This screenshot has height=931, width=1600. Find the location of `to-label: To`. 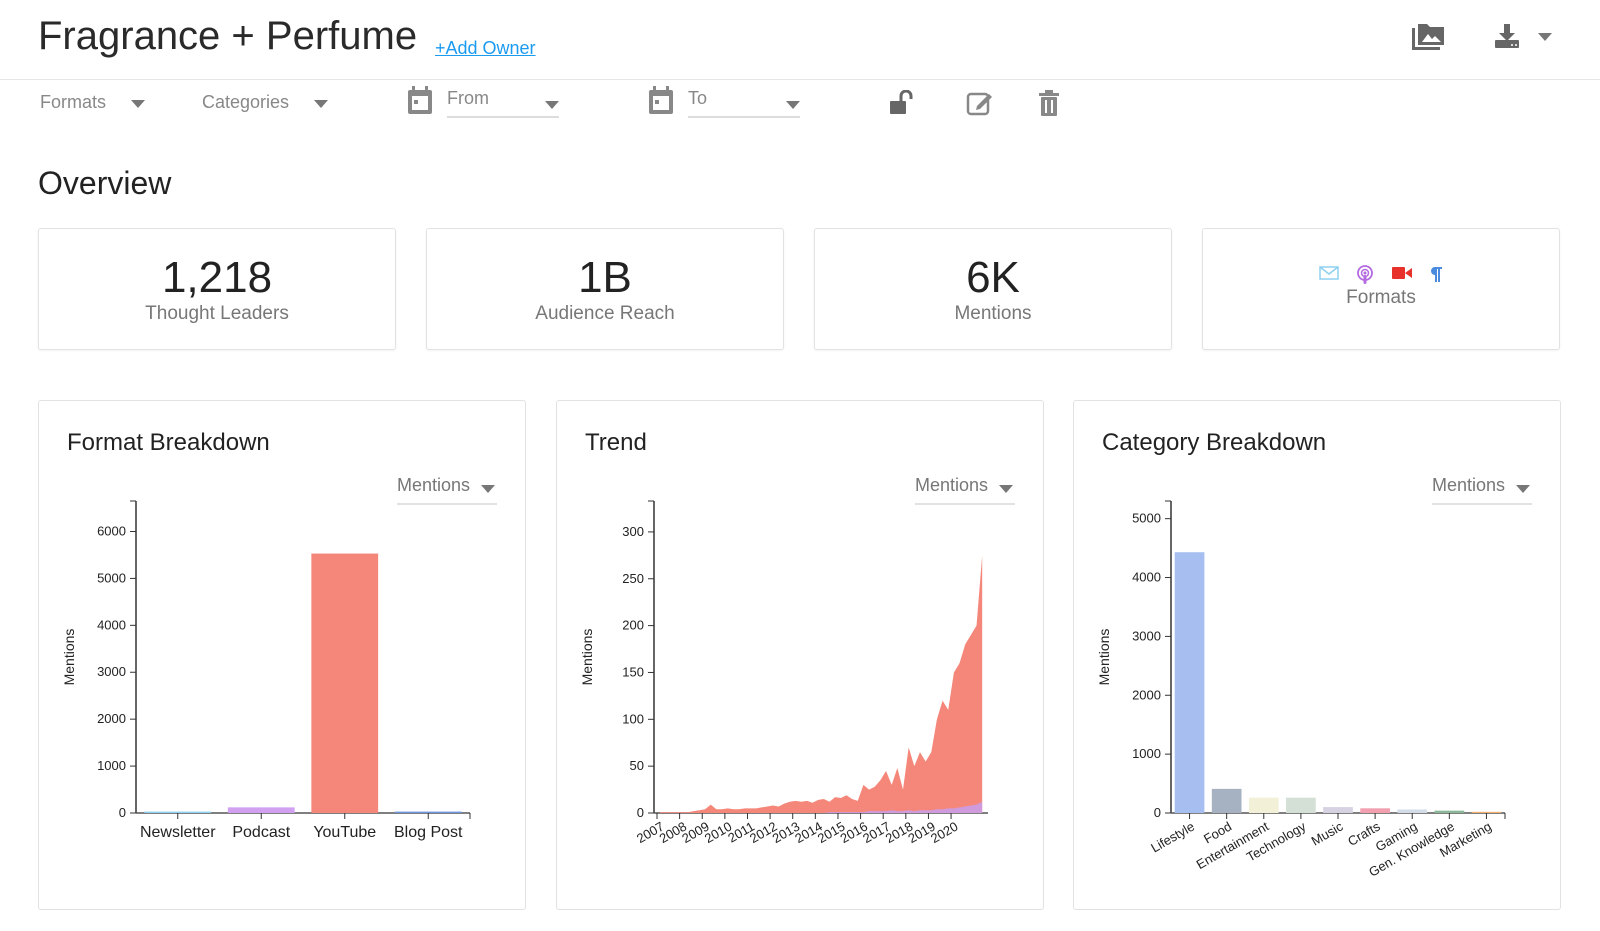

to-label: To is located at coordinates (698, 98).